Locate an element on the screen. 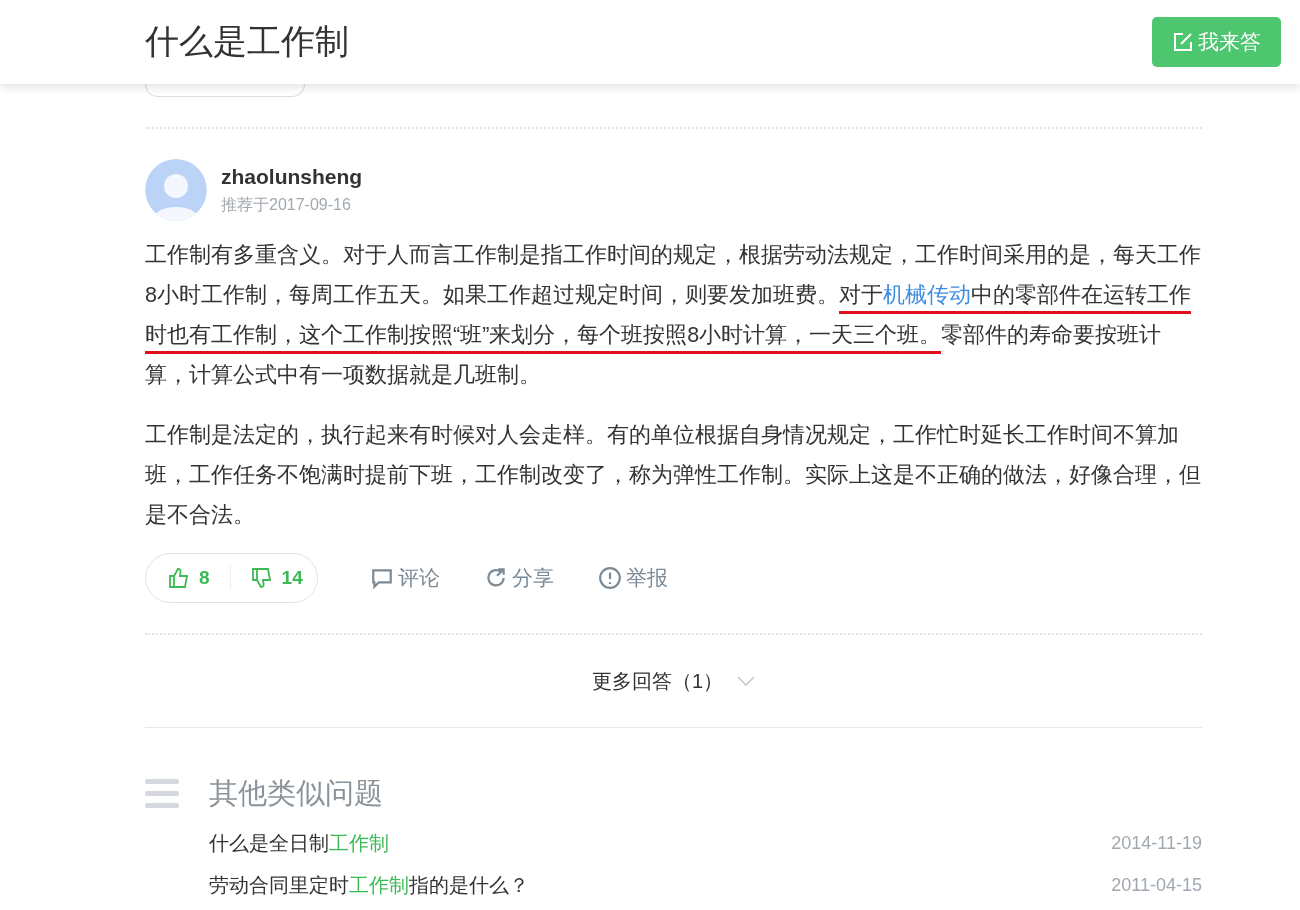  comment-action: 评论 is located at coordinates (404, 578).